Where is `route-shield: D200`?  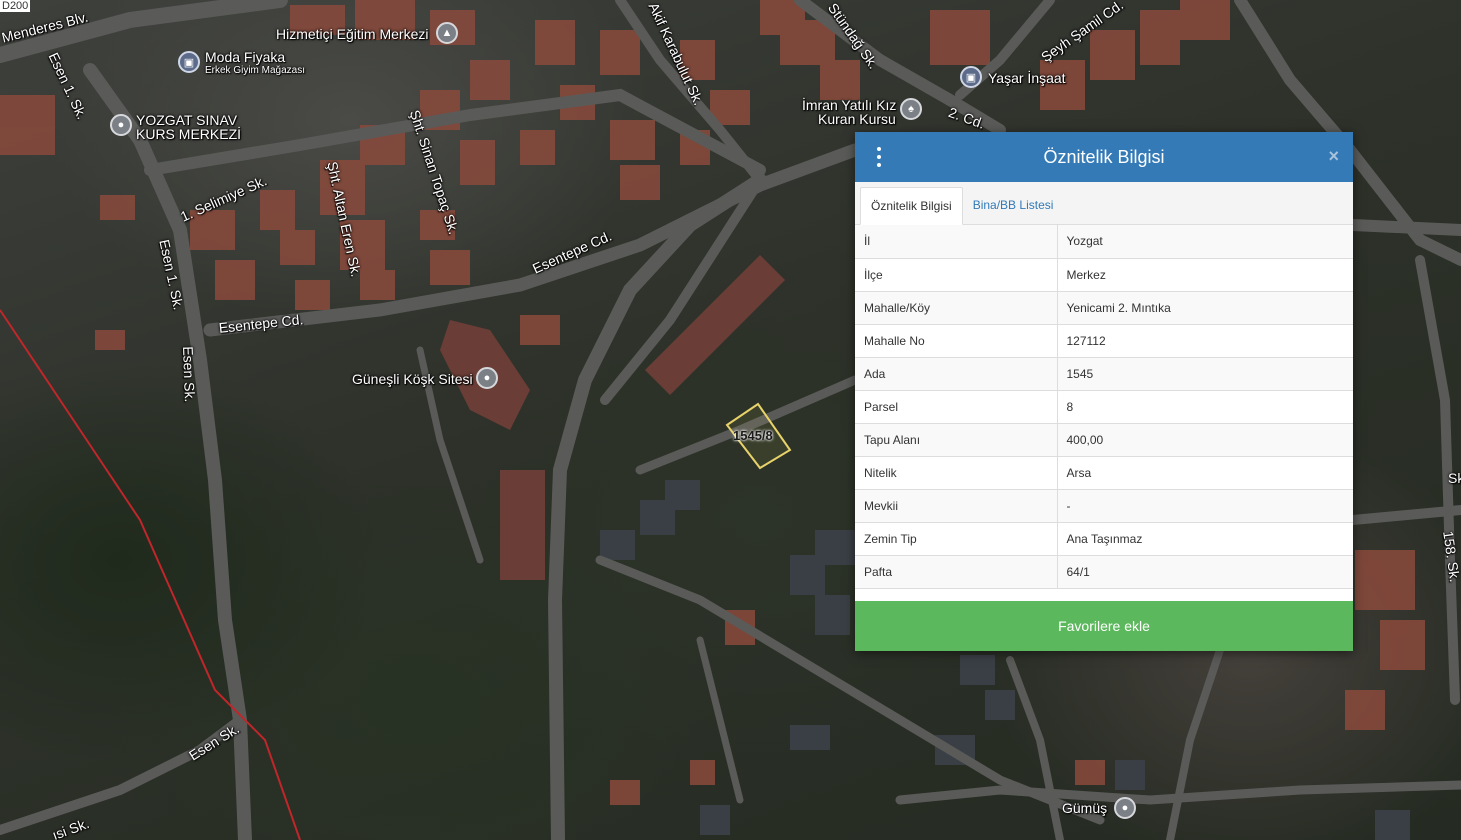 route-shield: D200 is located at coordinates (15, 6).